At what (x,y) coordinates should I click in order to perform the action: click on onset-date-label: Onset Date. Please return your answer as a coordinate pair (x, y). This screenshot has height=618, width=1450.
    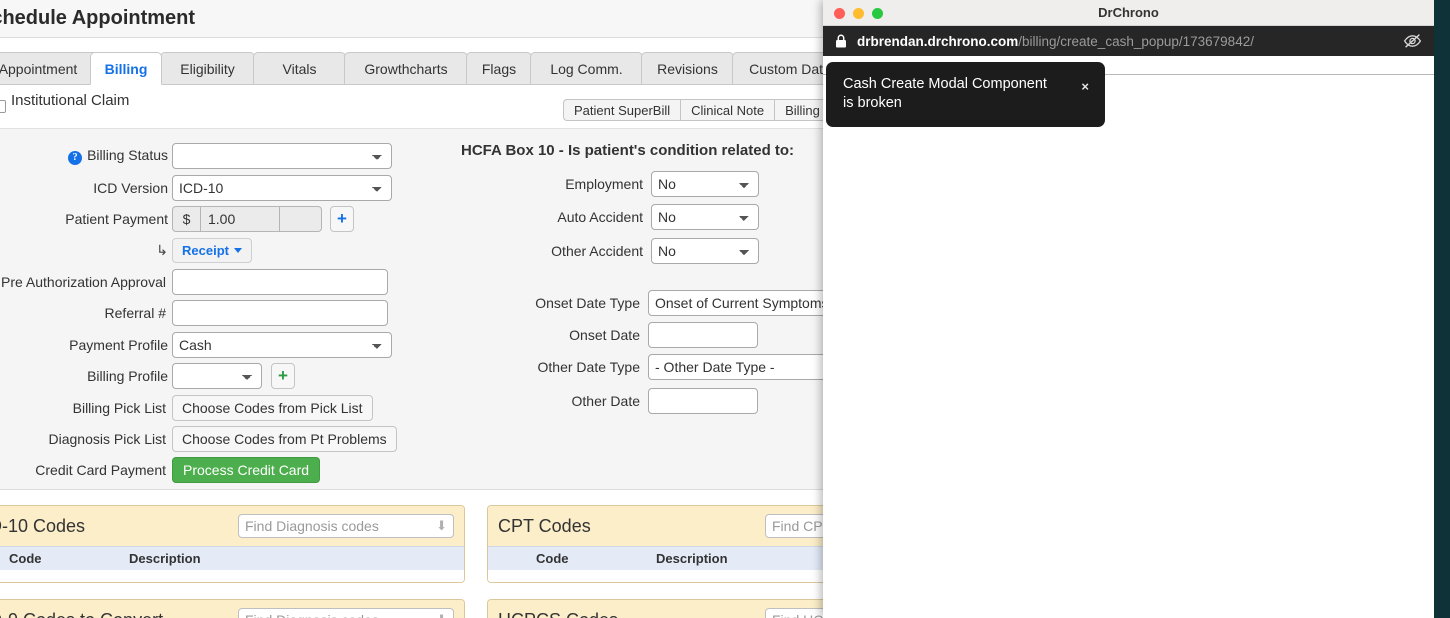
    Looking at the image, I should click on (604, 335).